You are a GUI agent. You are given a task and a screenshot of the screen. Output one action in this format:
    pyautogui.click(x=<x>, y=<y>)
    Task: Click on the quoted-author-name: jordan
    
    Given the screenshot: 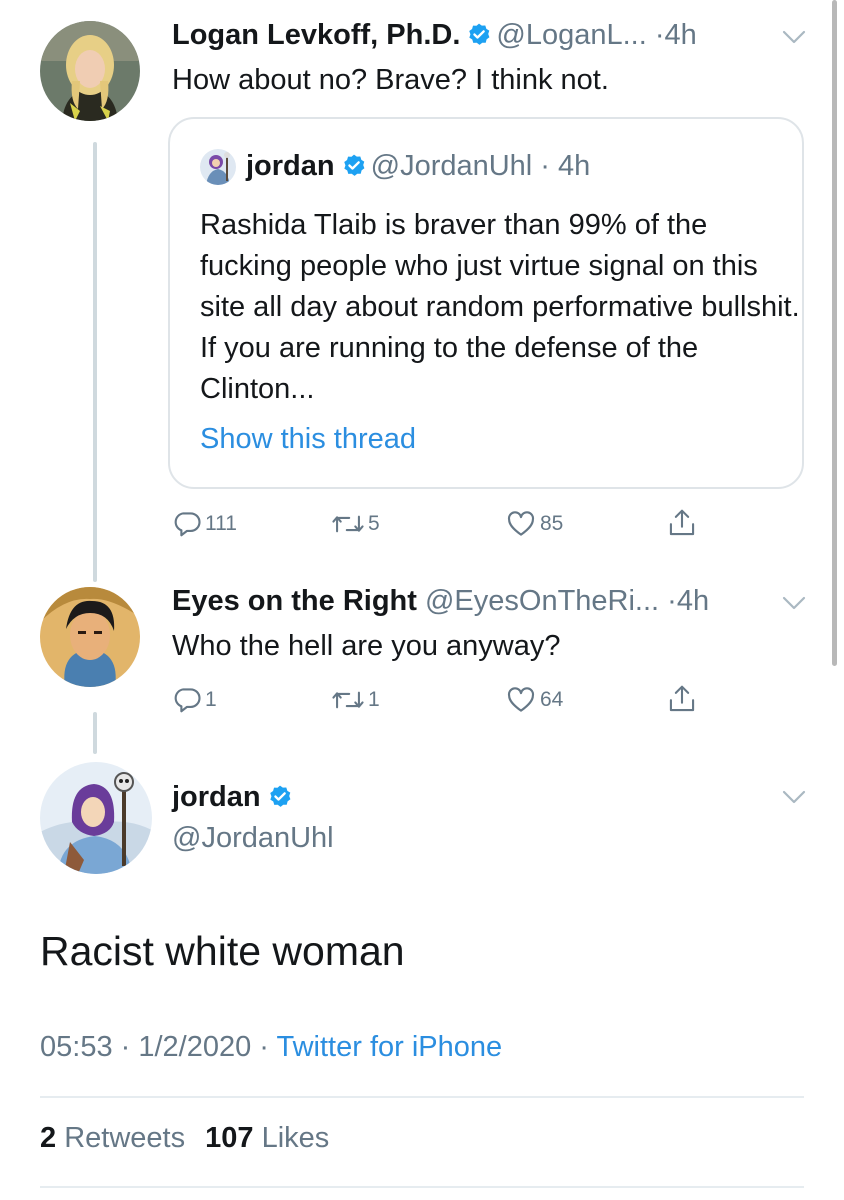 What is the action you would take?
    pyautogui.click(x=290, y=166)
    